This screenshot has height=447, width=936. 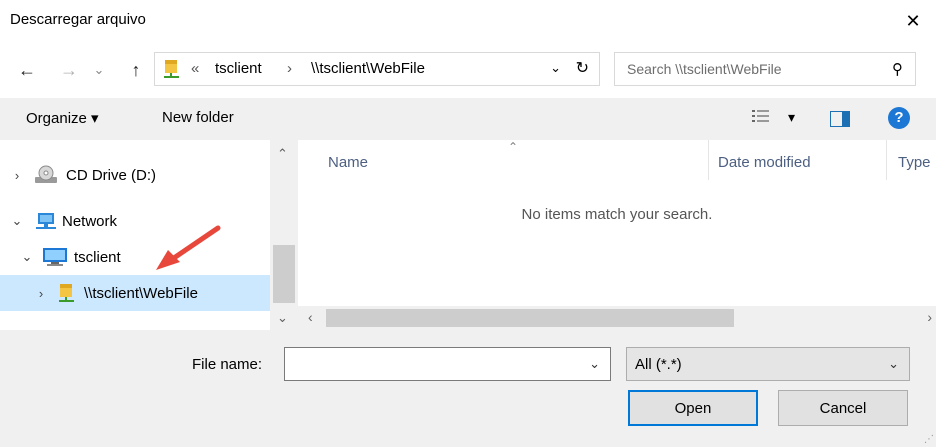 I want to click on column-header-type: Type, so click(x=914, y=162).